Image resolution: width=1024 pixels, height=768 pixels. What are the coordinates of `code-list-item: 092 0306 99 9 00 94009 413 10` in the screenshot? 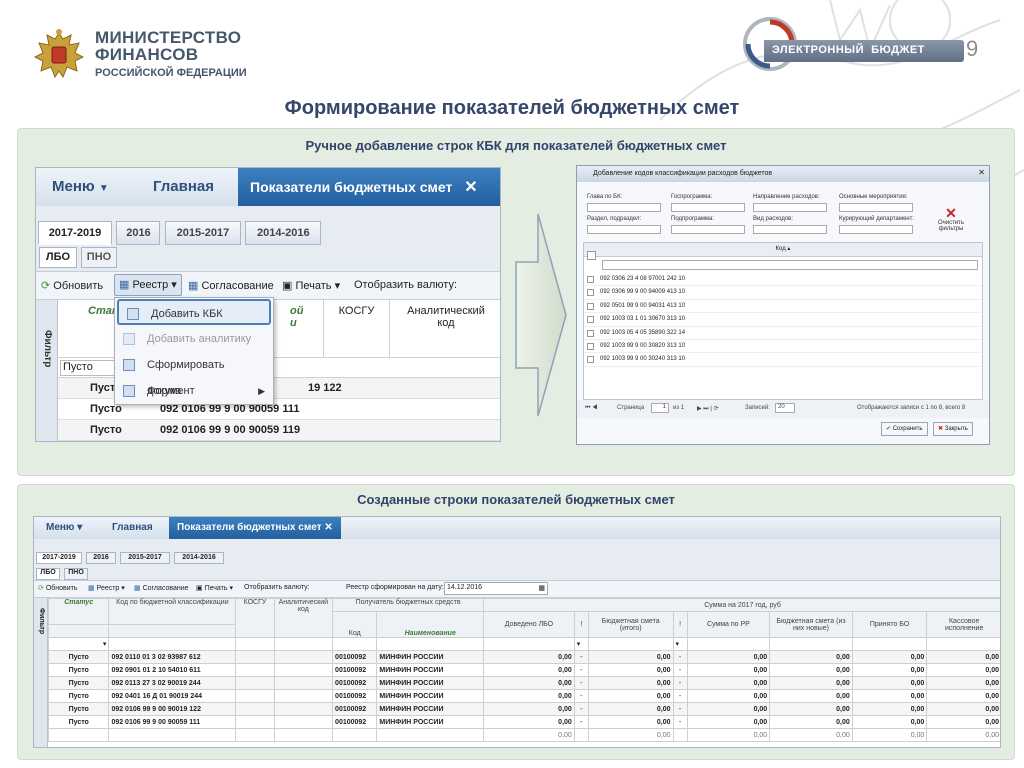 It's located at (783, 293).